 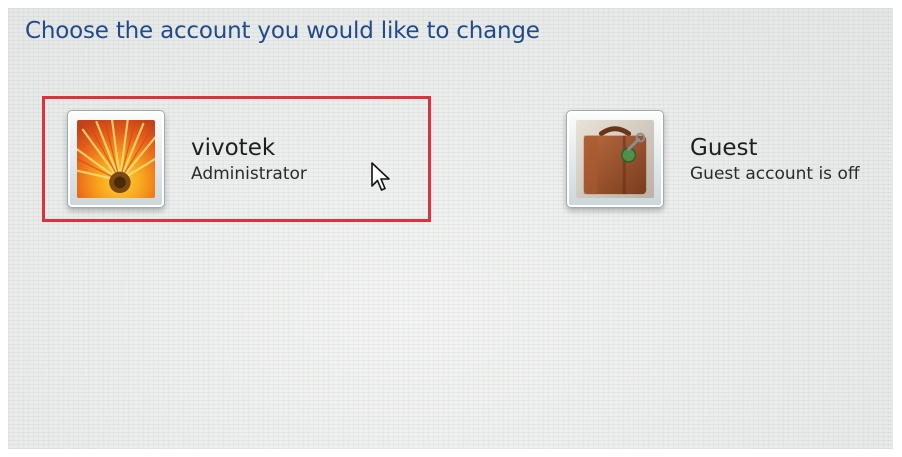 I want to click on suitcase-icon, so click(x=615, y=159).